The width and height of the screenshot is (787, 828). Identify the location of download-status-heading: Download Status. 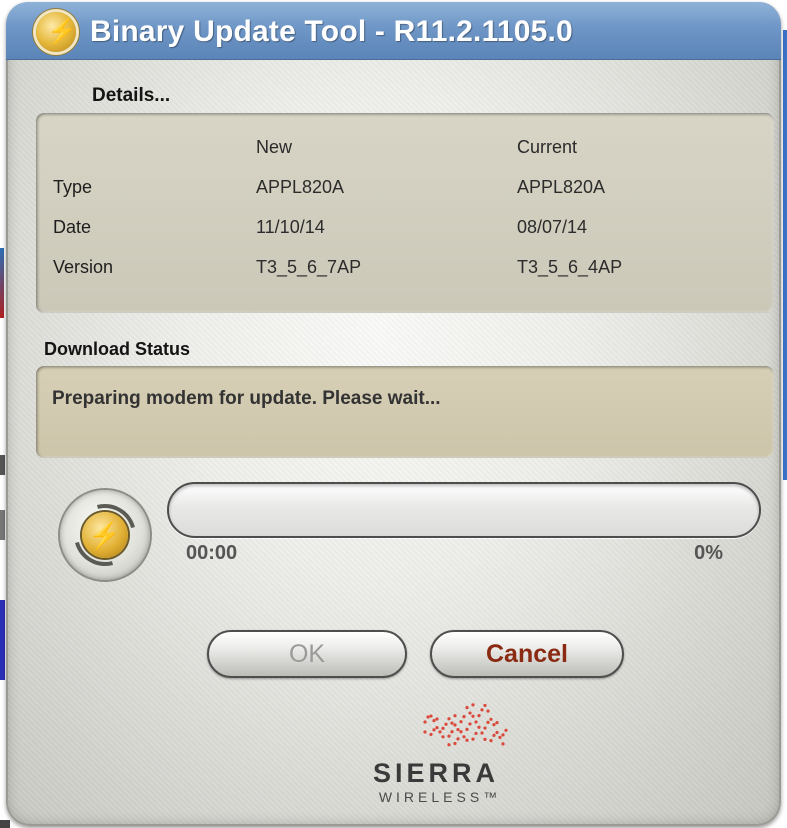
(117, 349).